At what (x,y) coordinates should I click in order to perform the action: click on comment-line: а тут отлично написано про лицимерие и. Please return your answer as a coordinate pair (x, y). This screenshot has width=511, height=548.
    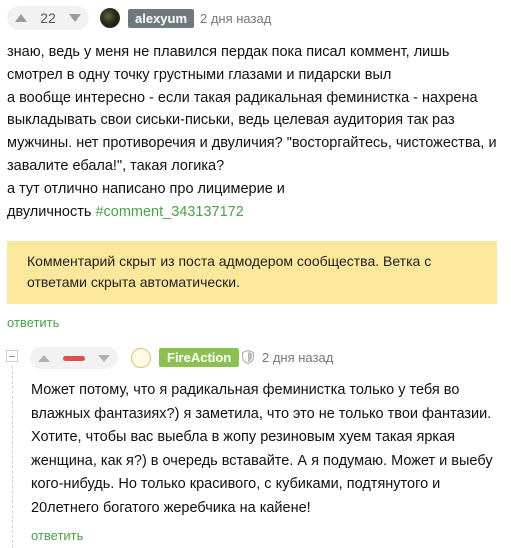
    Looking at the image, I should click on (146, 188).